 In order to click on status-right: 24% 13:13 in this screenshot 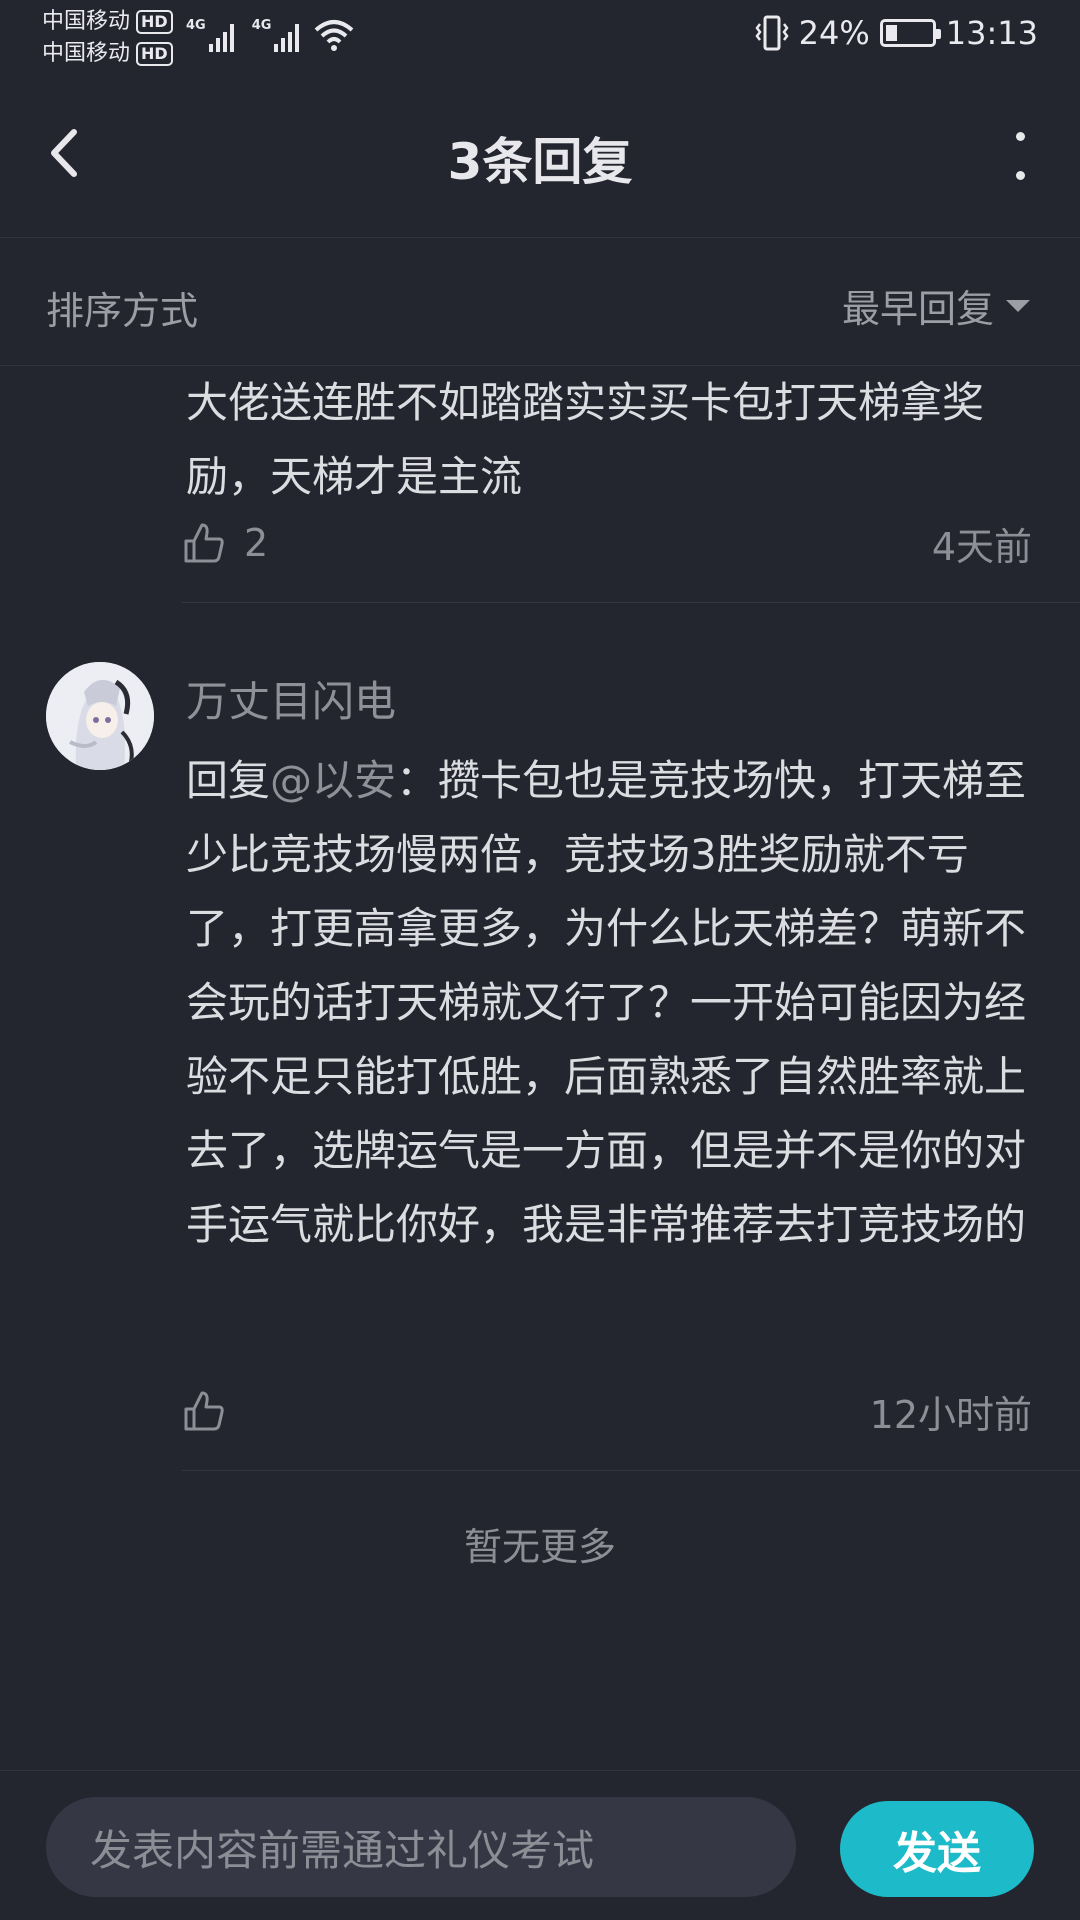, I will do `click(896, 33)`.